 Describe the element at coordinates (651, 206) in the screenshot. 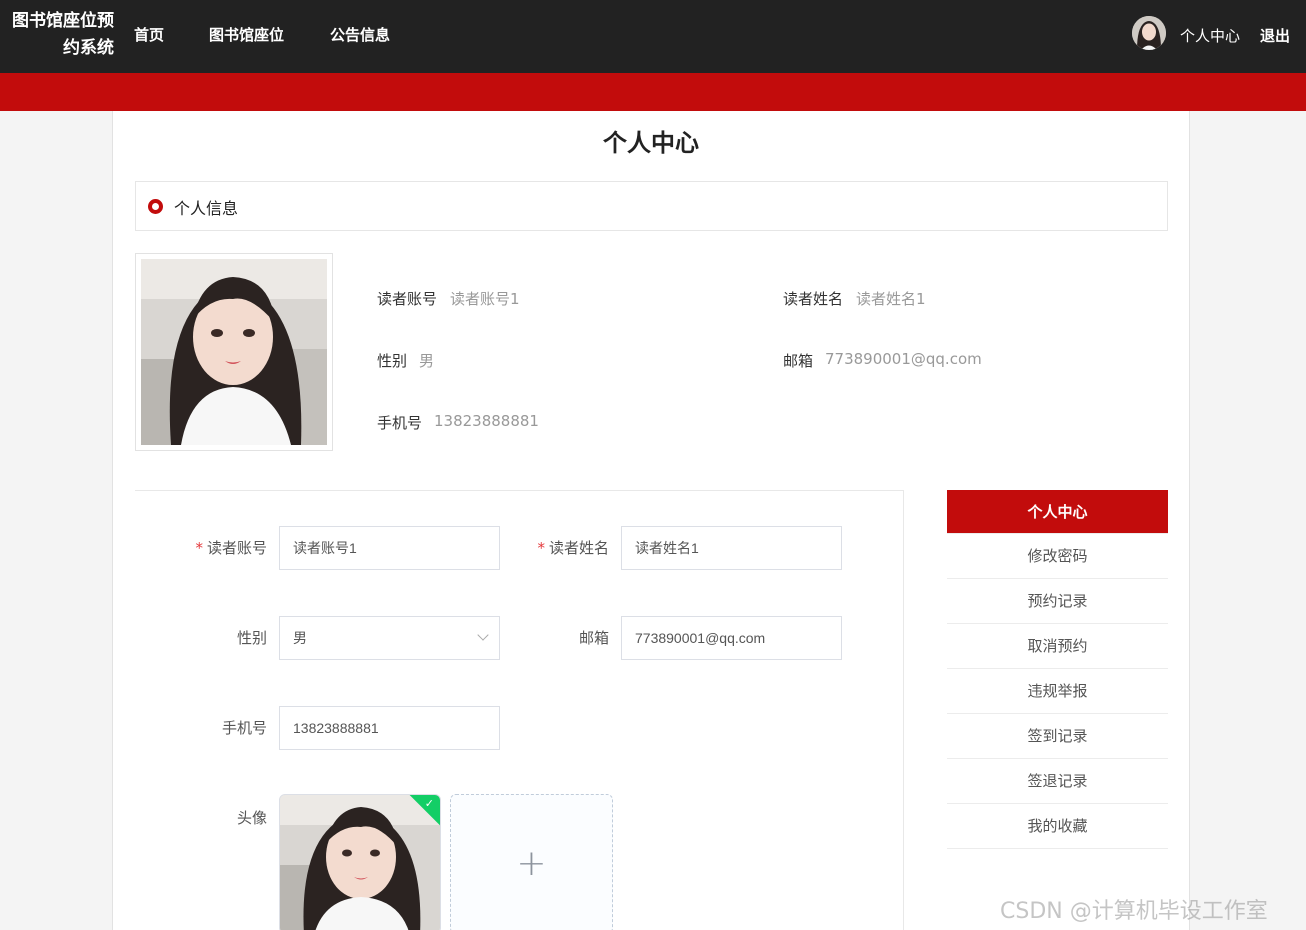

I see `personal-info-header: 个人信息` at that location.